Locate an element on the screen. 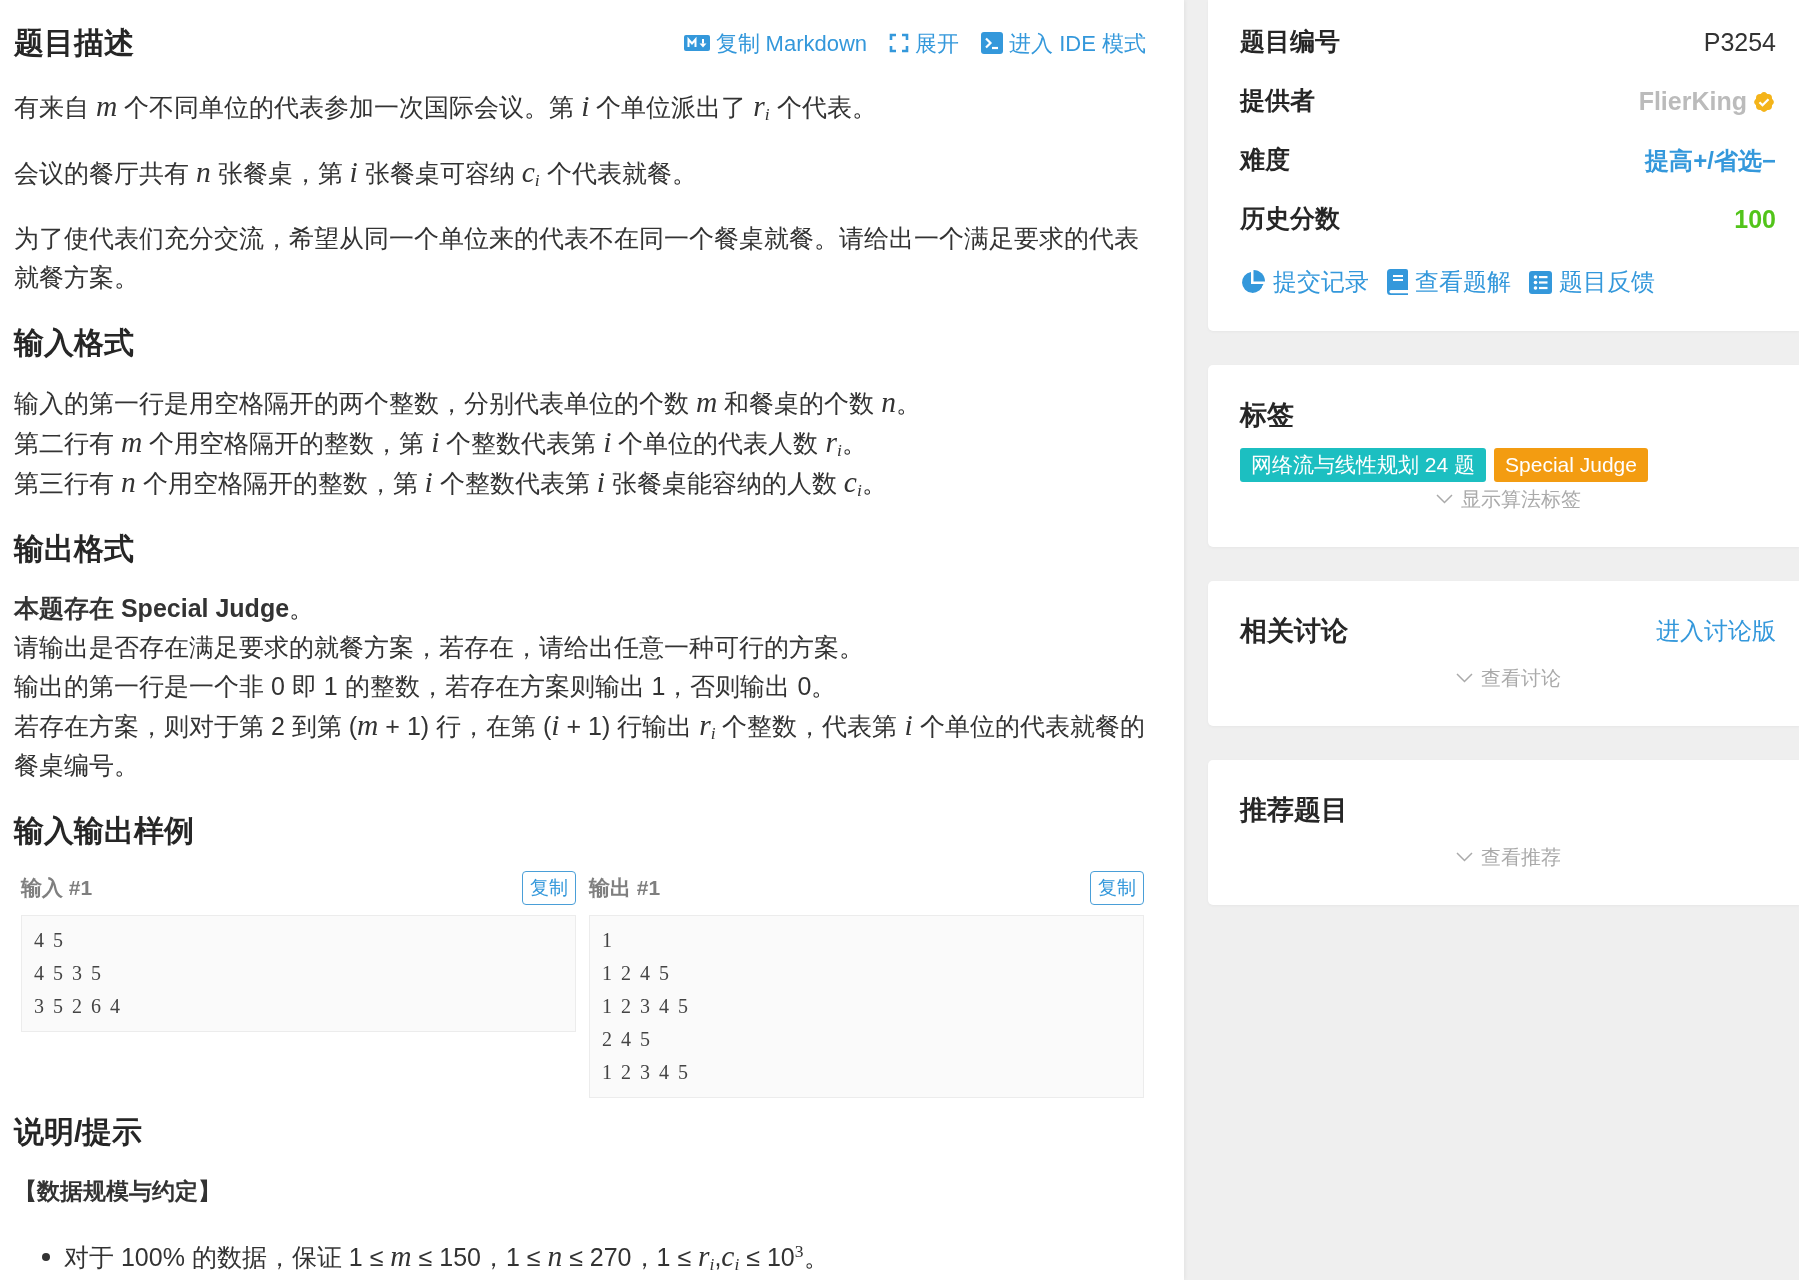 This screenshot has height=1280, width=1799. section-heading: 输入格式 is located at coordinates (74, 343).